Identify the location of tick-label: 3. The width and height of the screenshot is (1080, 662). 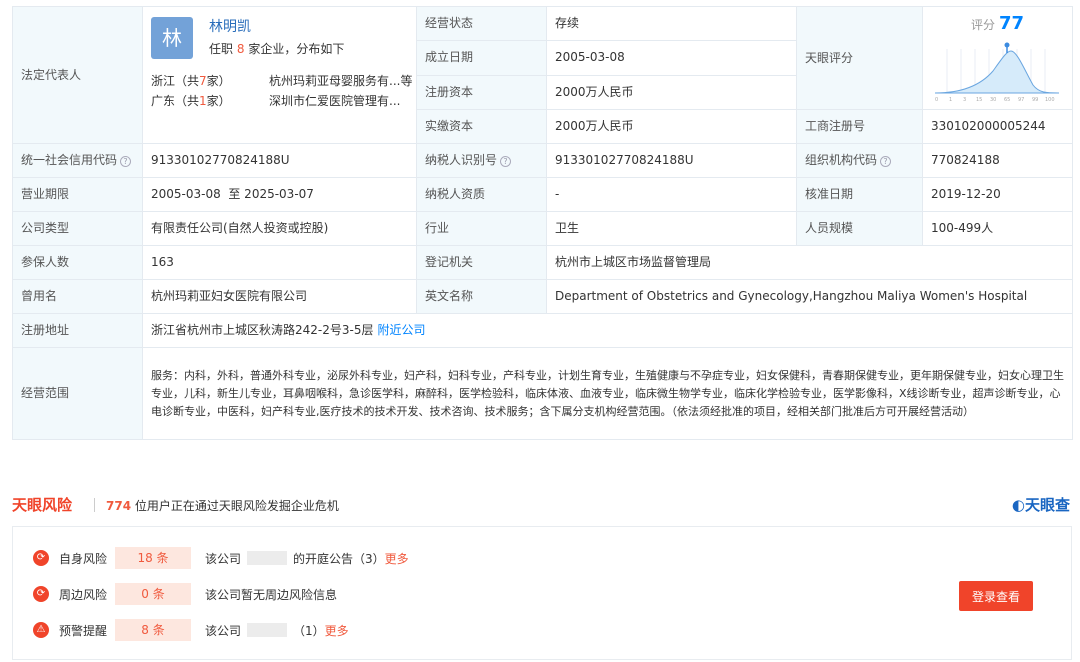
(964, 100).